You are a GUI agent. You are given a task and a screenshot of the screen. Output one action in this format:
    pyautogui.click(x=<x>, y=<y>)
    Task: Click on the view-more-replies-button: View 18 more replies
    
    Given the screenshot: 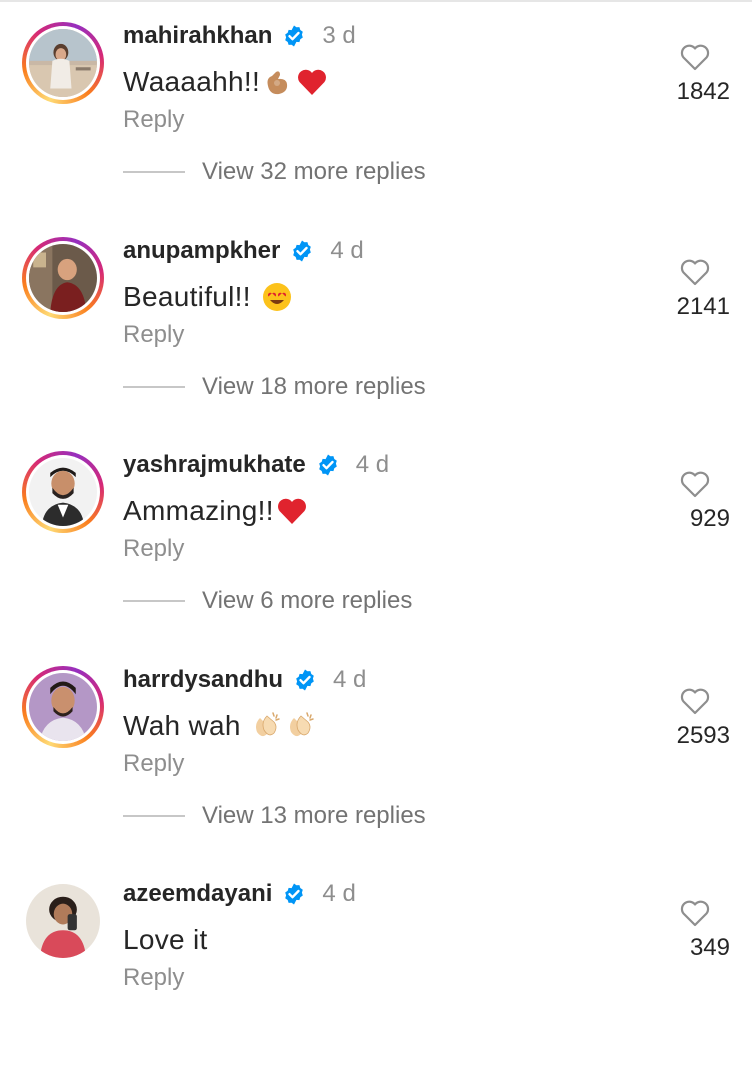 What is the action you would take?
    pyautogui.click(x=274, y=387)
    